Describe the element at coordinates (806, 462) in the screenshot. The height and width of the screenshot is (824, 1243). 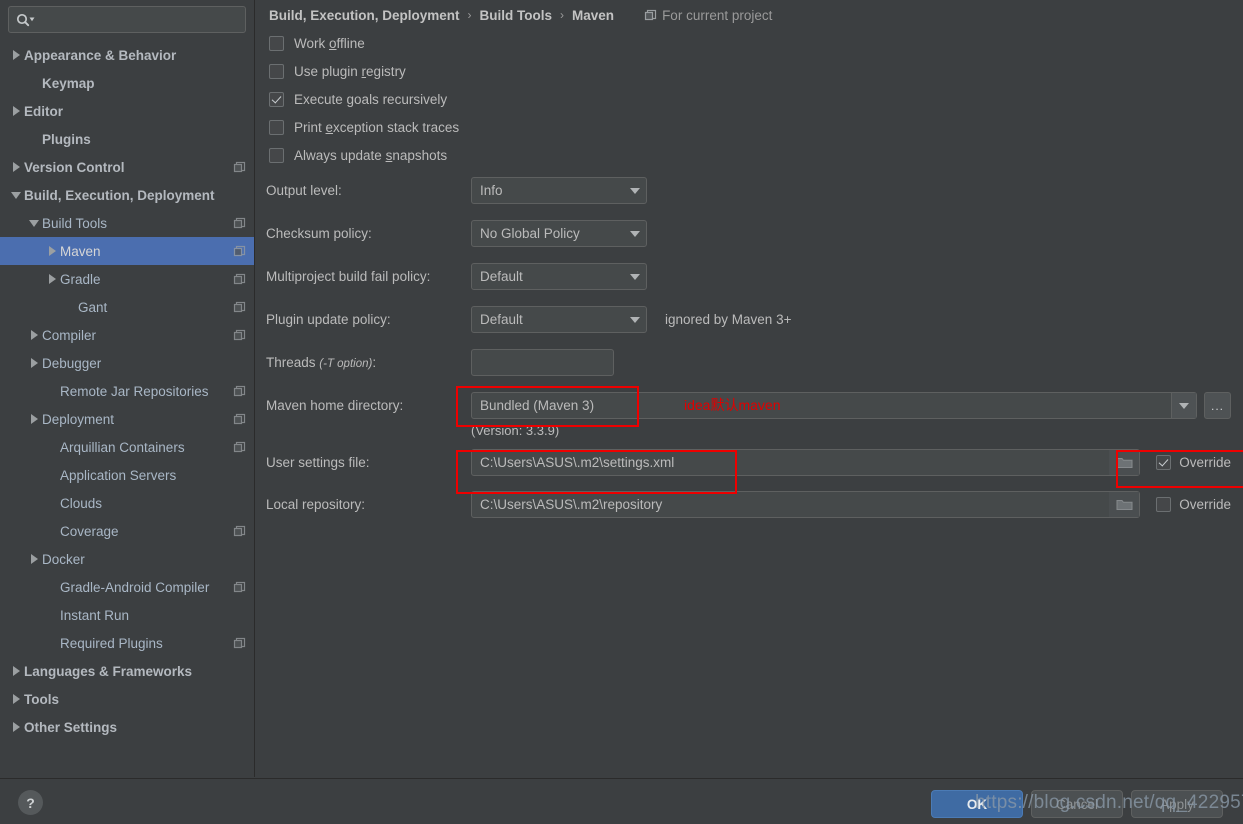
I see `user-settings-input: C:\Users\ASUS\.m2\settings.xml` at that location.